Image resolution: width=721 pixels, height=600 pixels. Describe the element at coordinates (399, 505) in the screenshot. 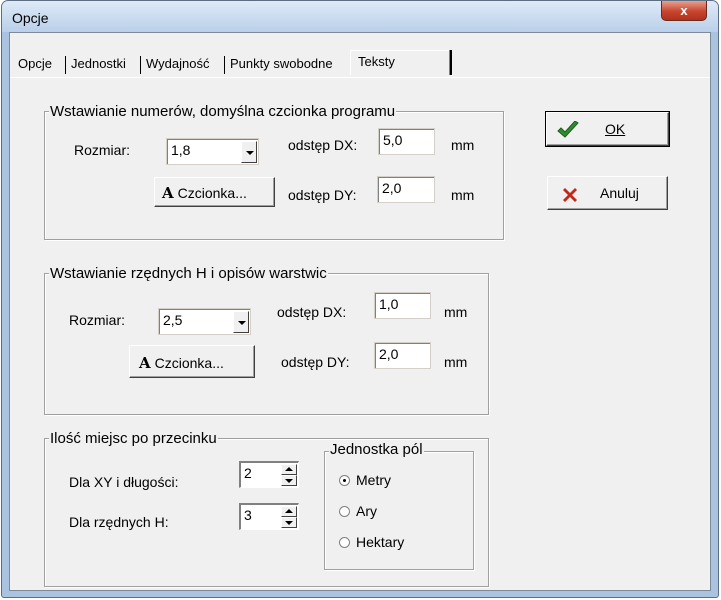

I see `group-area-unit: Jednostka pól Metry Ary Hektary` at that location.